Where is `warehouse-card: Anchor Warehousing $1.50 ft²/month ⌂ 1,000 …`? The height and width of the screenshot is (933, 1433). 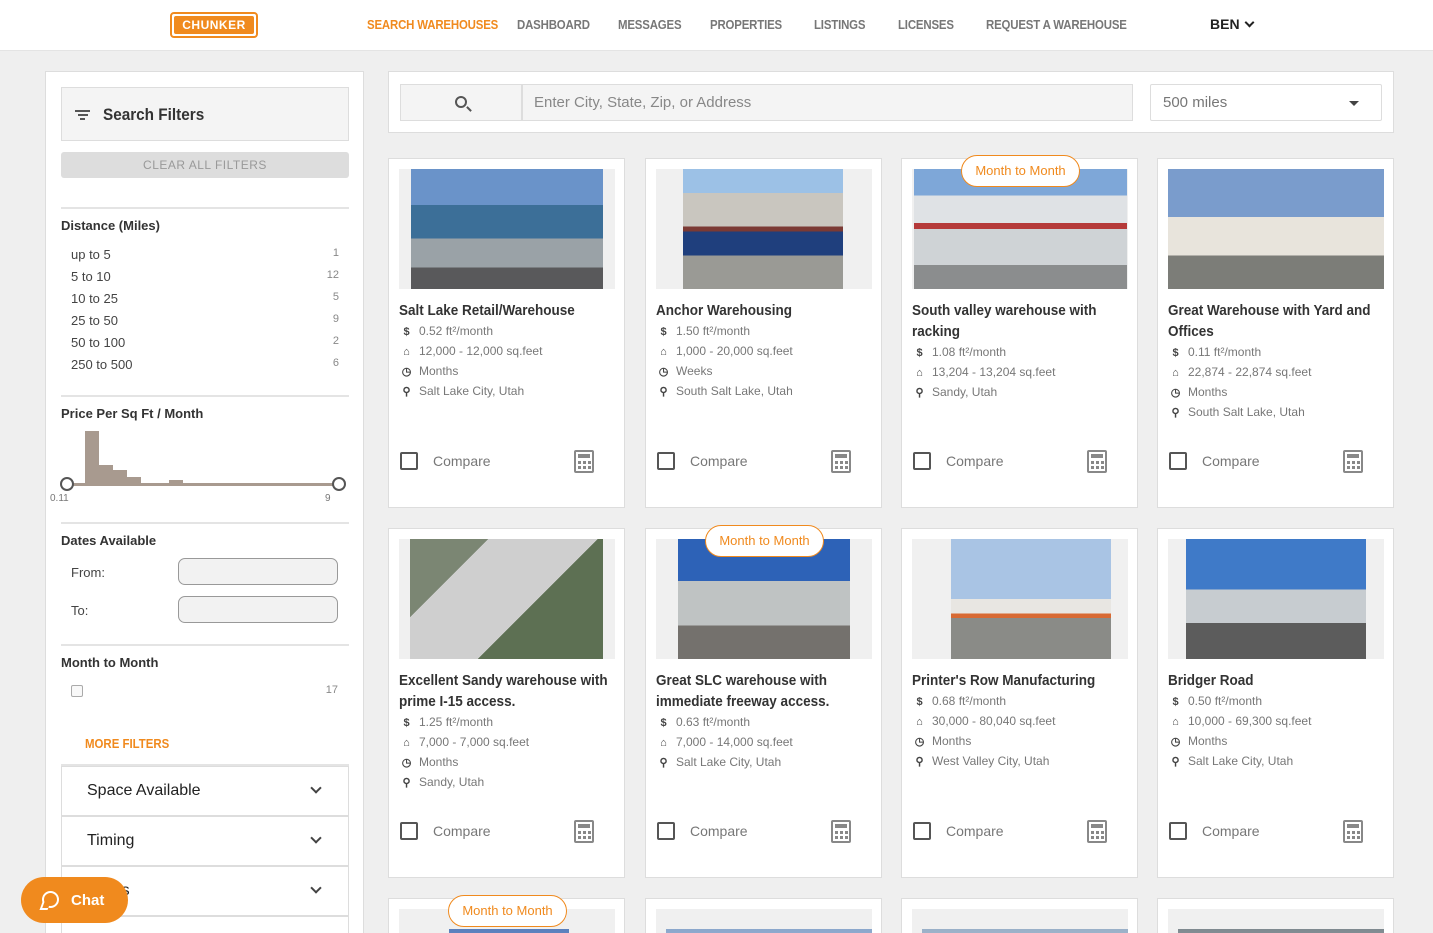 warehouse-card: Anchor Warehousing $1.50 ft²/month ⌂ 1,000 … is located at coordinates (763, 333).